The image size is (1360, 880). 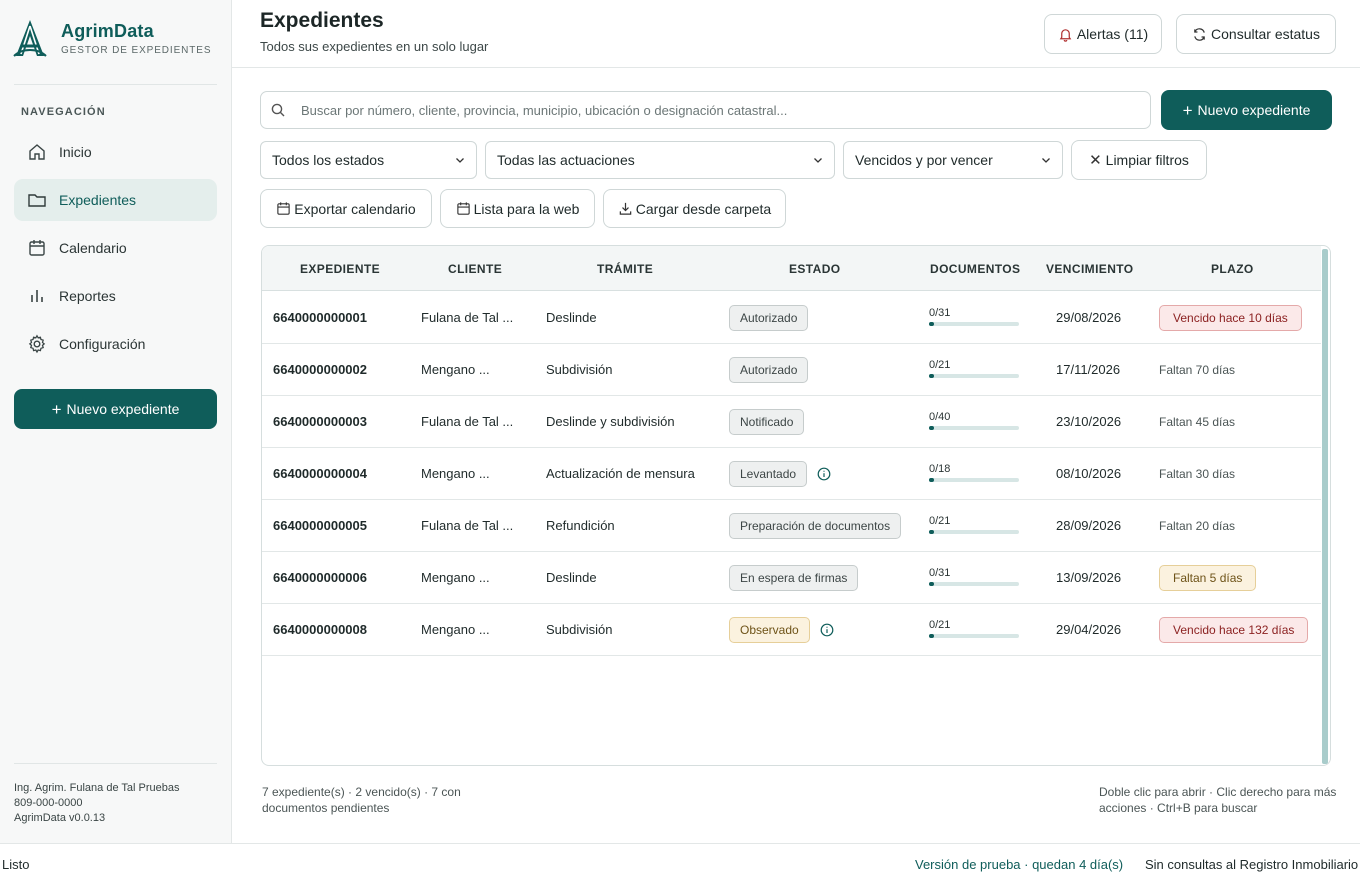 I want to click on export-calendar-label: Exportar calendario, so click(x=355, y=208).